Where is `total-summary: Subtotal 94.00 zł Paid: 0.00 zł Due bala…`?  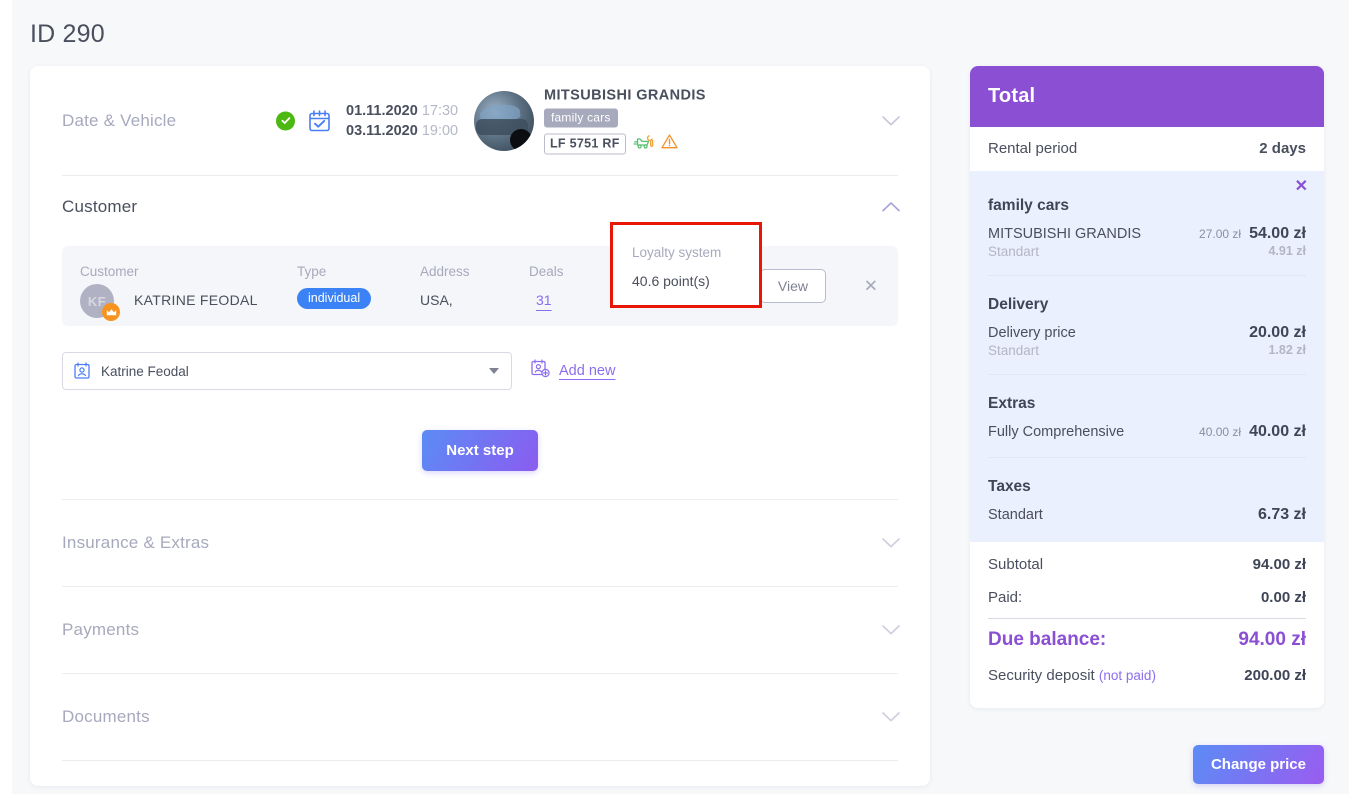
total-summary: Subtotal 94.00 zł Paid: 0.00 zł Due bala… is located at coordinates (1147, 625).